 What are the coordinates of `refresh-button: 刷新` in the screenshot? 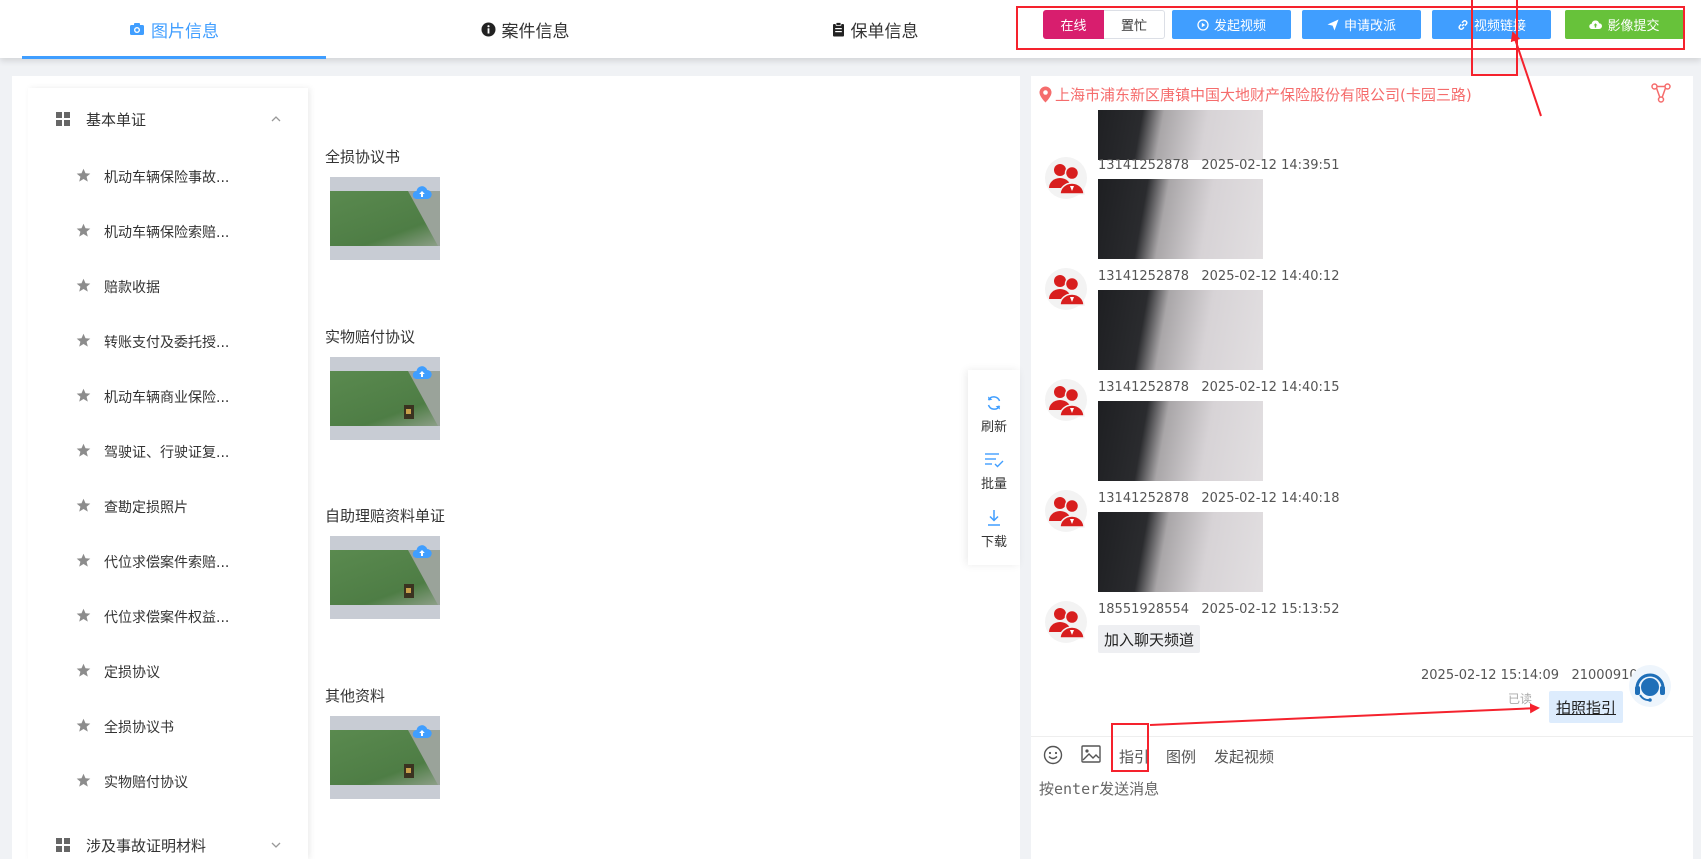 It's located at (994, 415).